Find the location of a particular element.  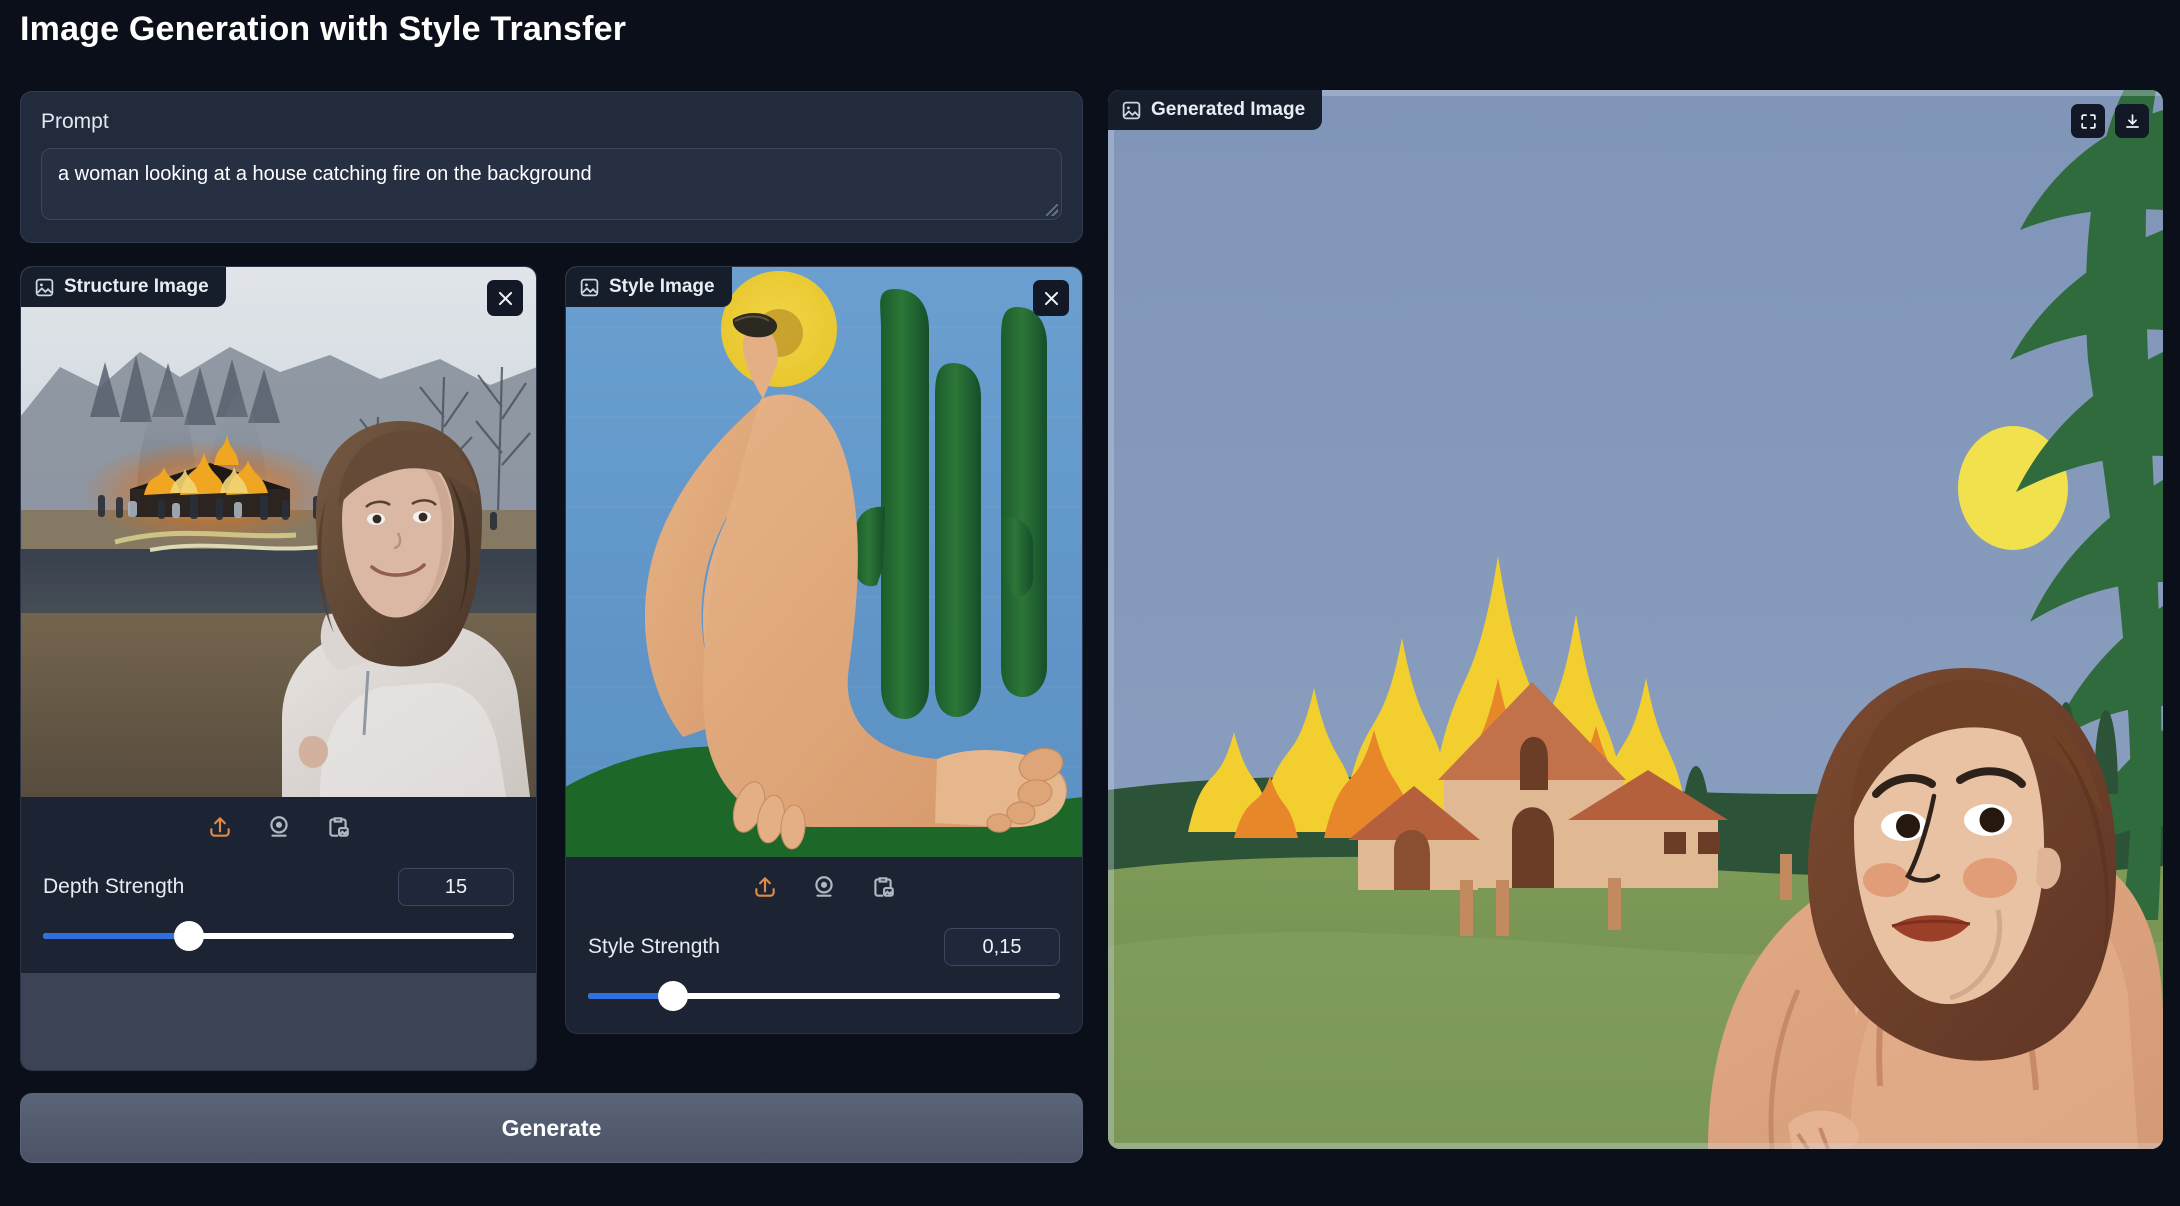

style-image-toolbar is located at coordinates (824, 887).